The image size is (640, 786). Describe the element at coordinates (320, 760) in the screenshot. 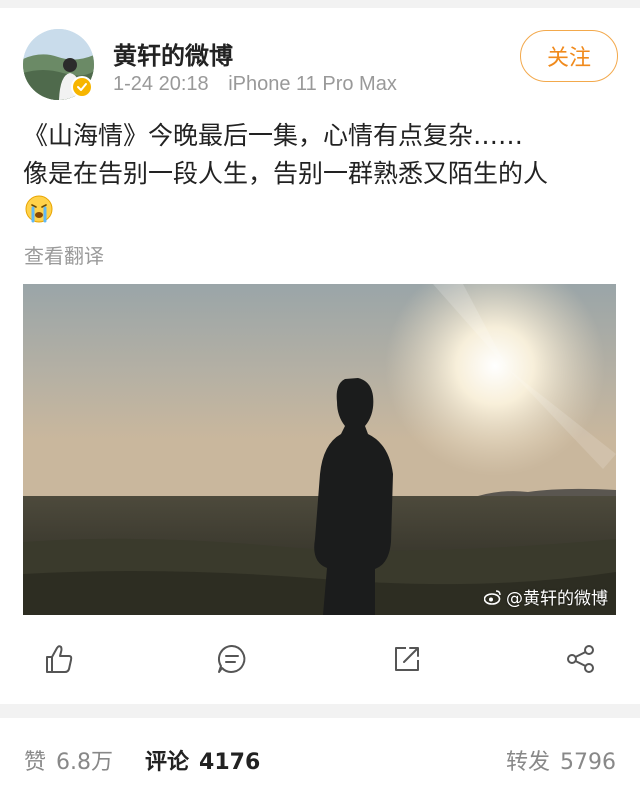

I see `stats-bar: 赞 6.8万 评论 4176 转发 5796` at that location.